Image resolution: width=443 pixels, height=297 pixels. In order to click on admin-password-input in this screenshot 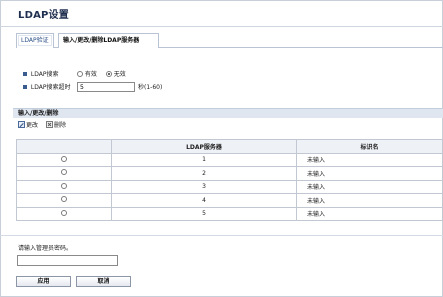, I will do `click(67, 260)`.